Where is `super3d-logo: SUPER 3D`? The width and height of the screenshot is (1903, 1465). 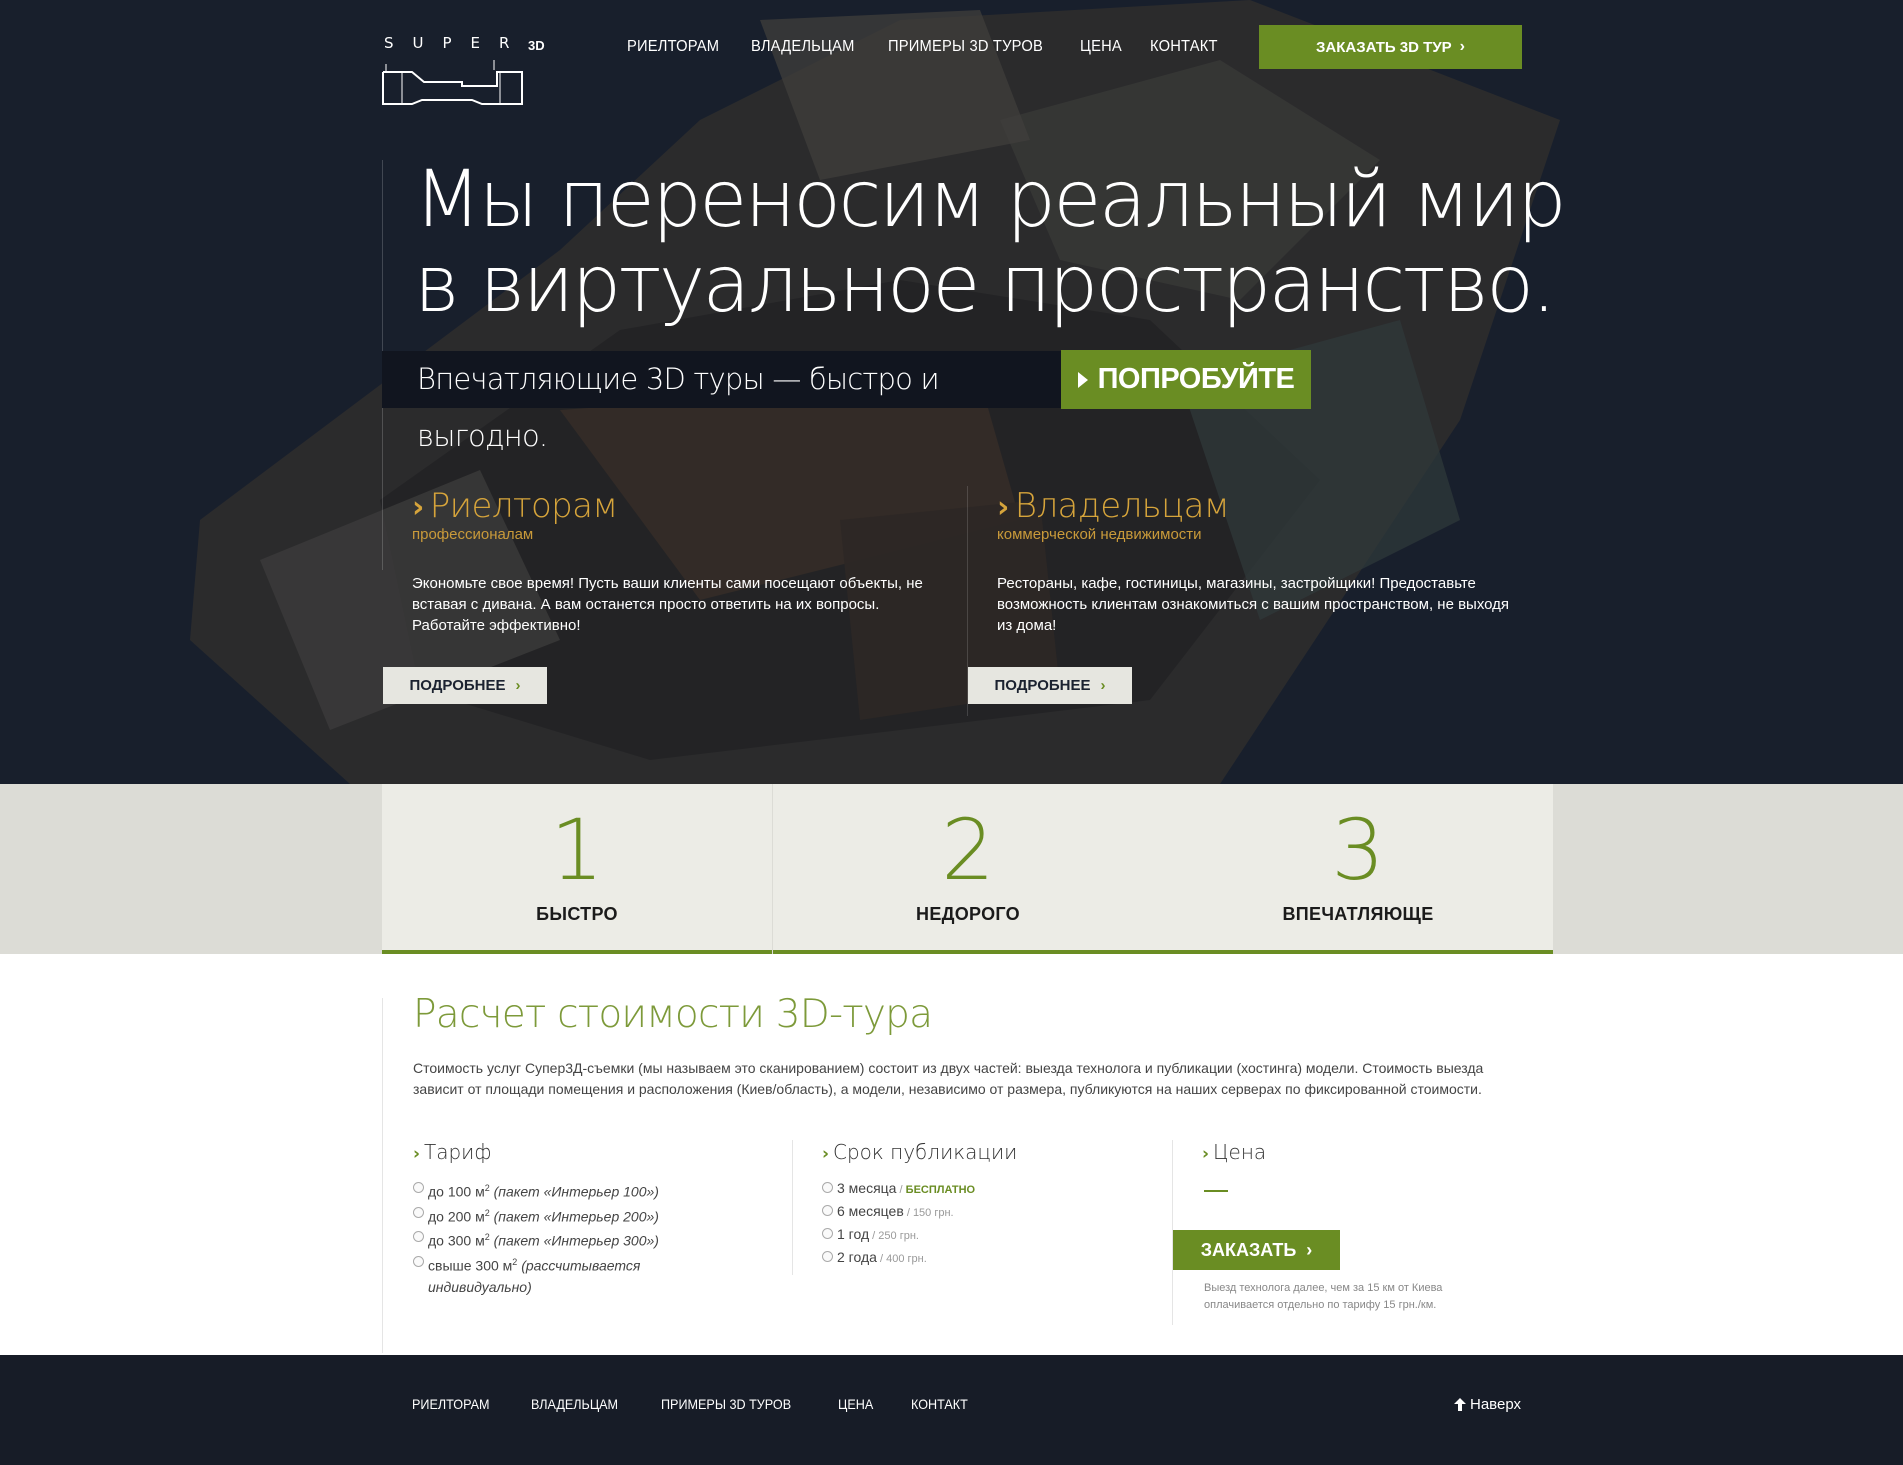
super3d-logo: SUPER 3D is located at coordinates (467, 72).